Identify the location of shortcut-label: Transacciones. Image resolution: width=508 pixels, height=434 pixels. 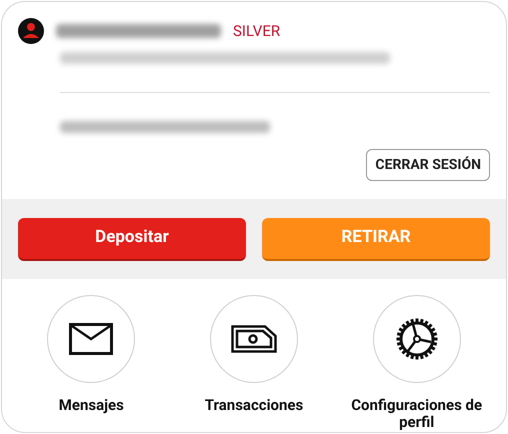
(254, 405).